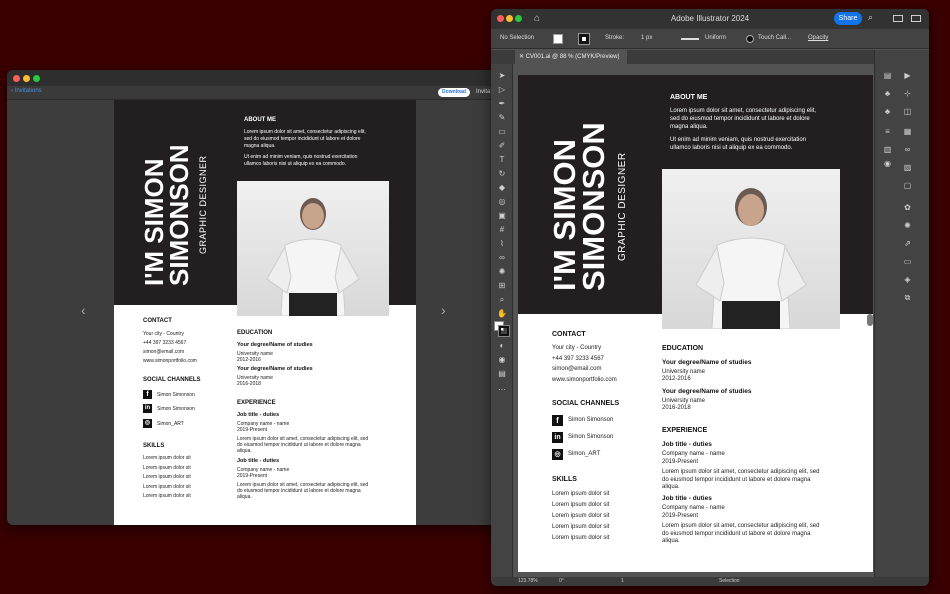 The width and height of the screenshot is (950, 594). Describe the element at coordinates (36, 78) in the screenshot. I see `maximize-button` at that location.